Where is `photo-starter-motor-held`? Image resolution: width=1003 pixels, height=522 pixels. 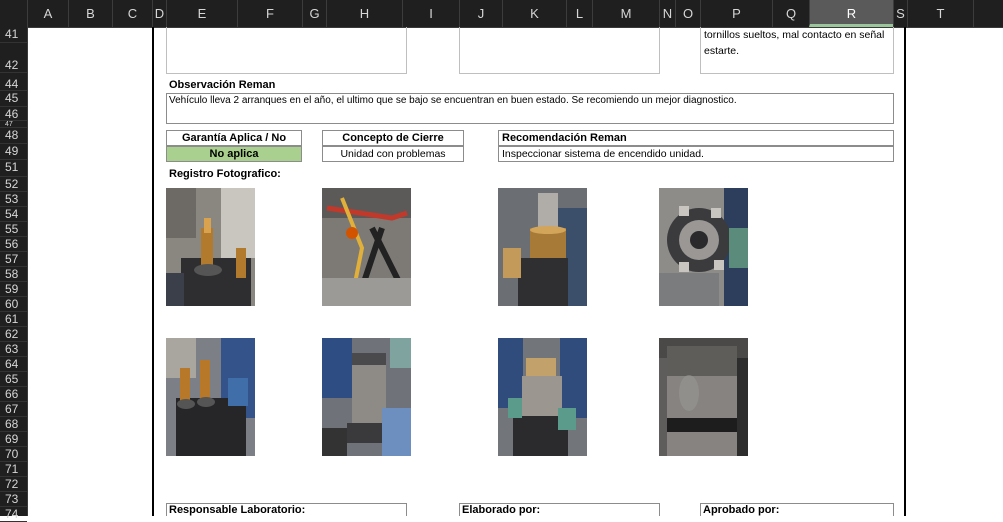 photo-starter-motor-held is located at coordinates (366, 397).